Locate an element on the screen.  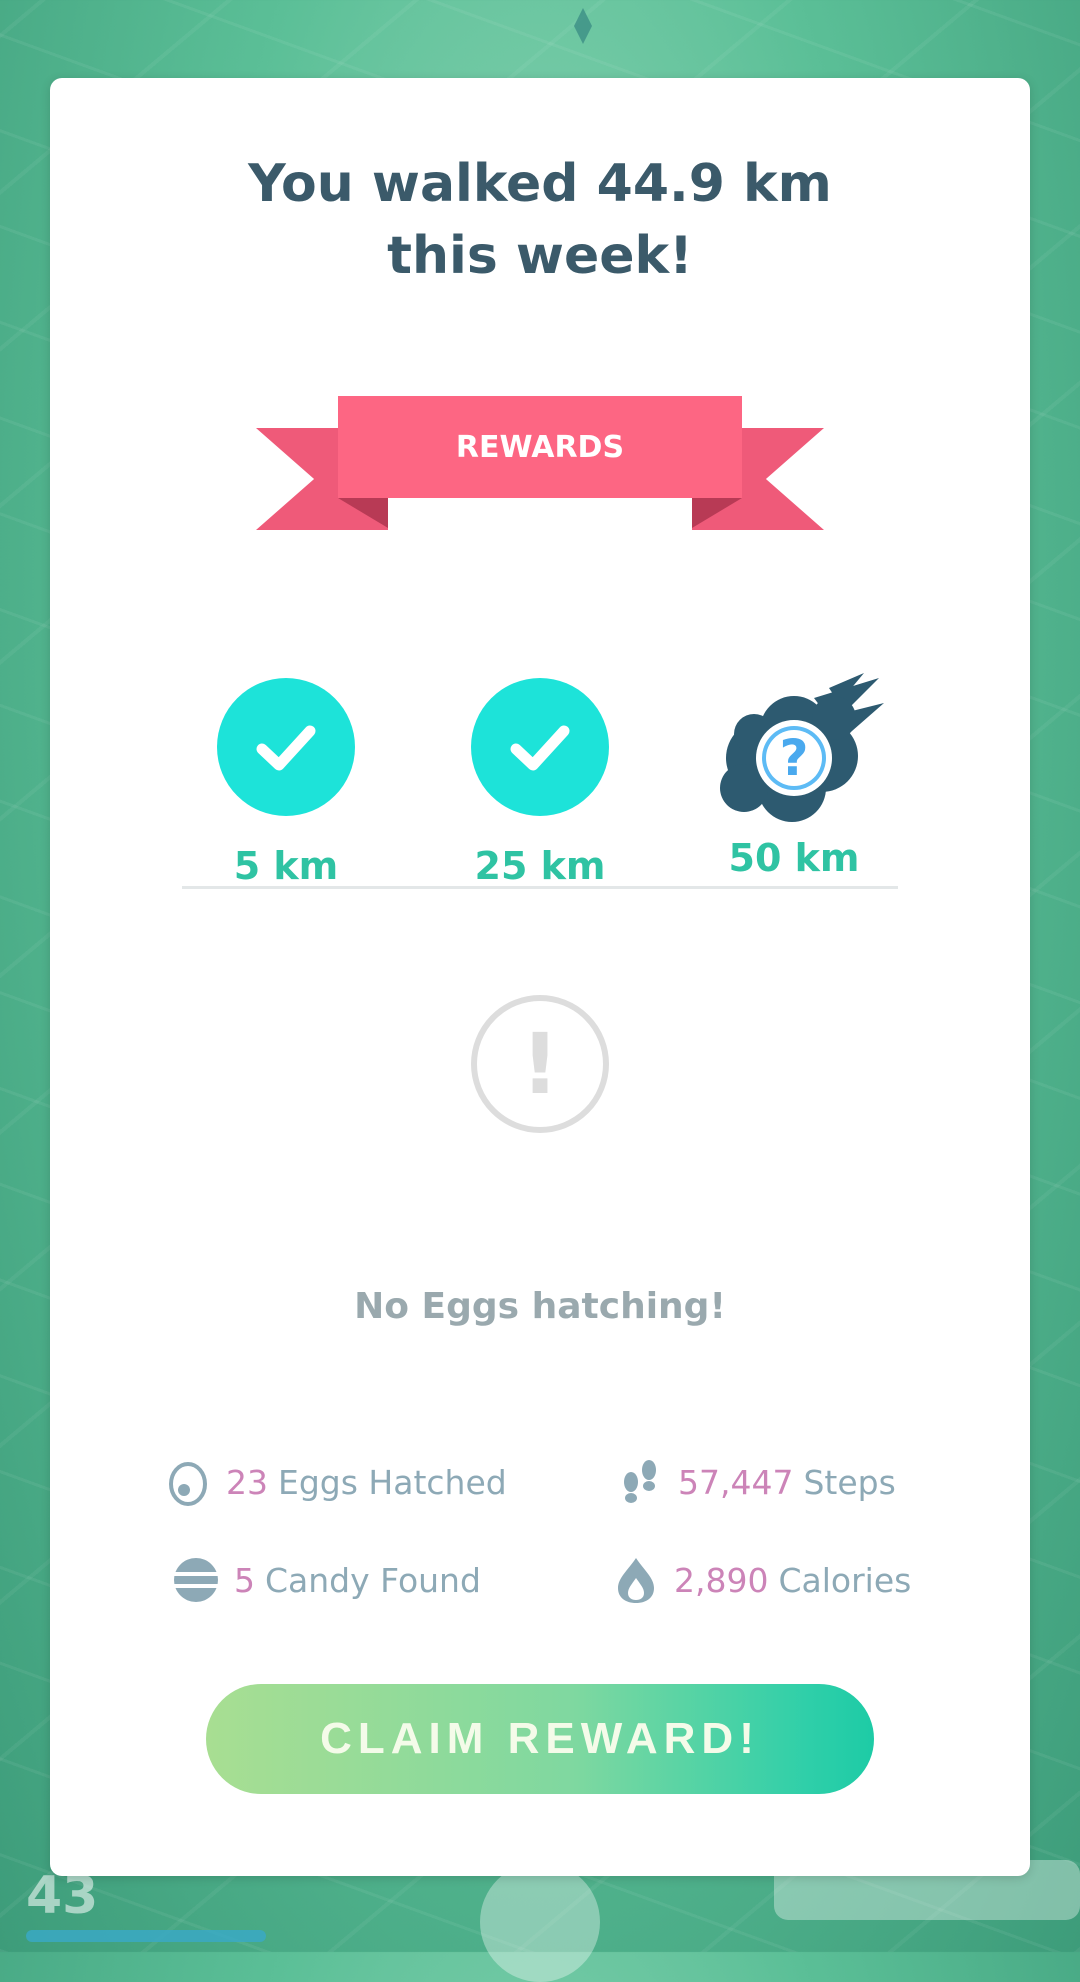
claim-reward-button: CLAIM REWARD! is located at coordinates (540, 1739).